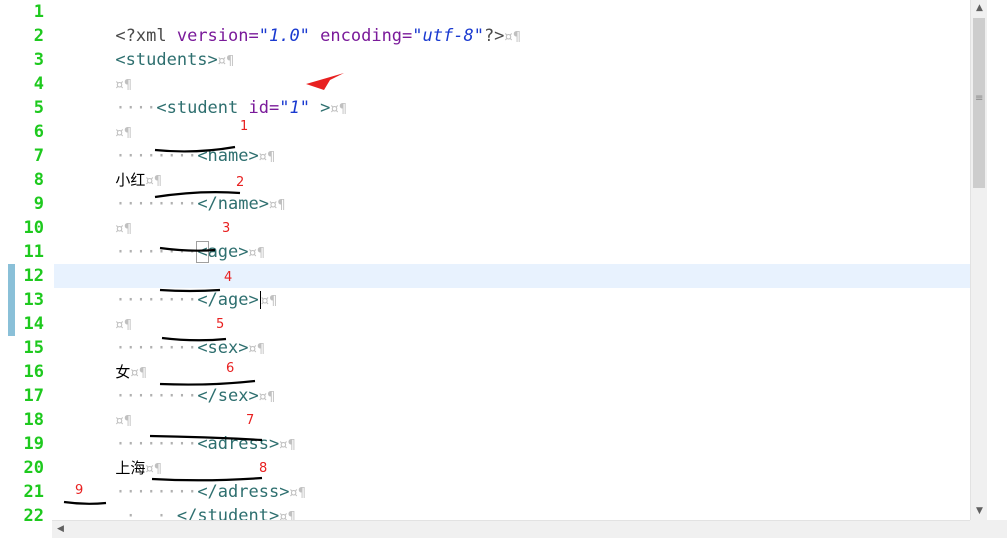 This screenshot has height=538, width=1007. I want to click on line-number: 4, so click(38, 84).